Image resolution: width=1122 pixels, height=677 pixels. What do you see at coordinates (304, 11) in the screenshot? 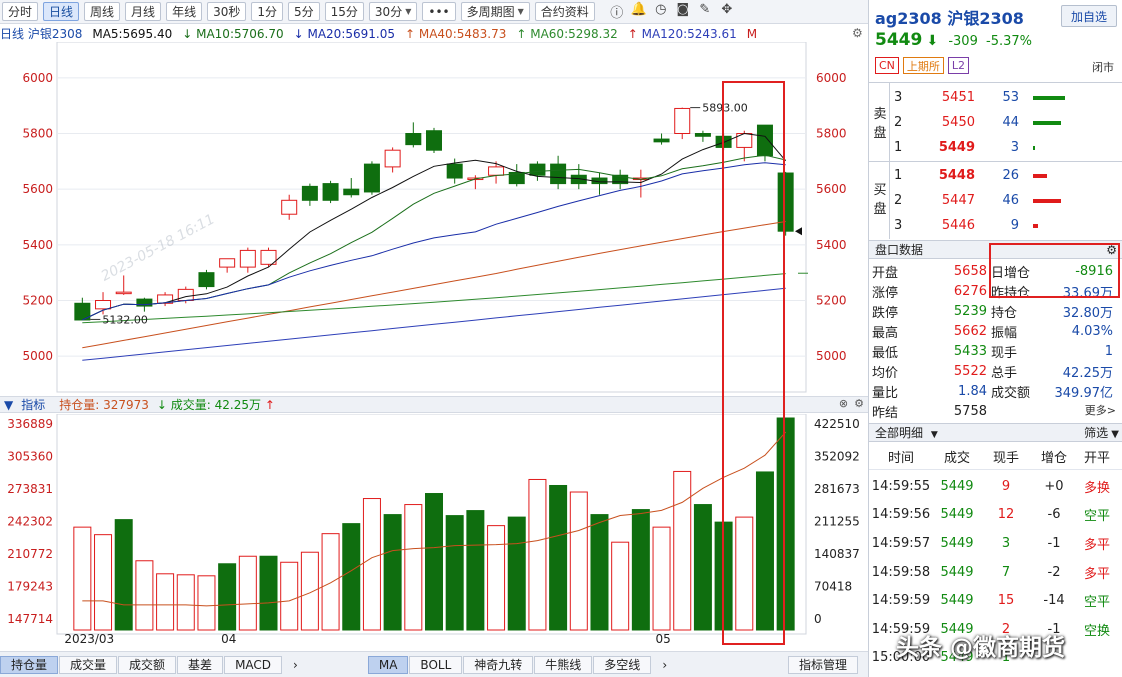
I see `period-button-7: 5分` at bounding box center [304, 11].